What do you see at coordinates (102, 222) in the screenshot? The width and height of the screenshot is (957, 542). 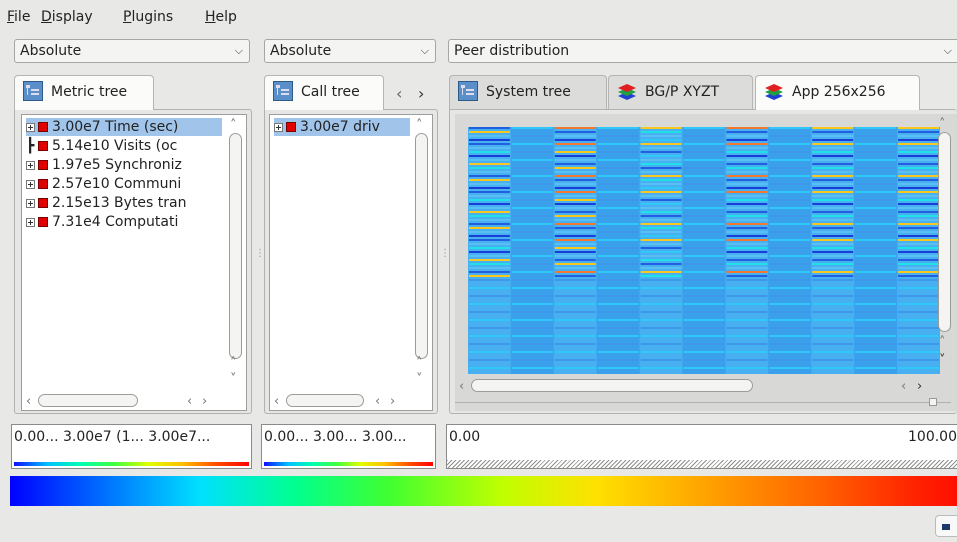 I see `tree-row: 7.31e4 Computati` at bounding box center [102, 222].